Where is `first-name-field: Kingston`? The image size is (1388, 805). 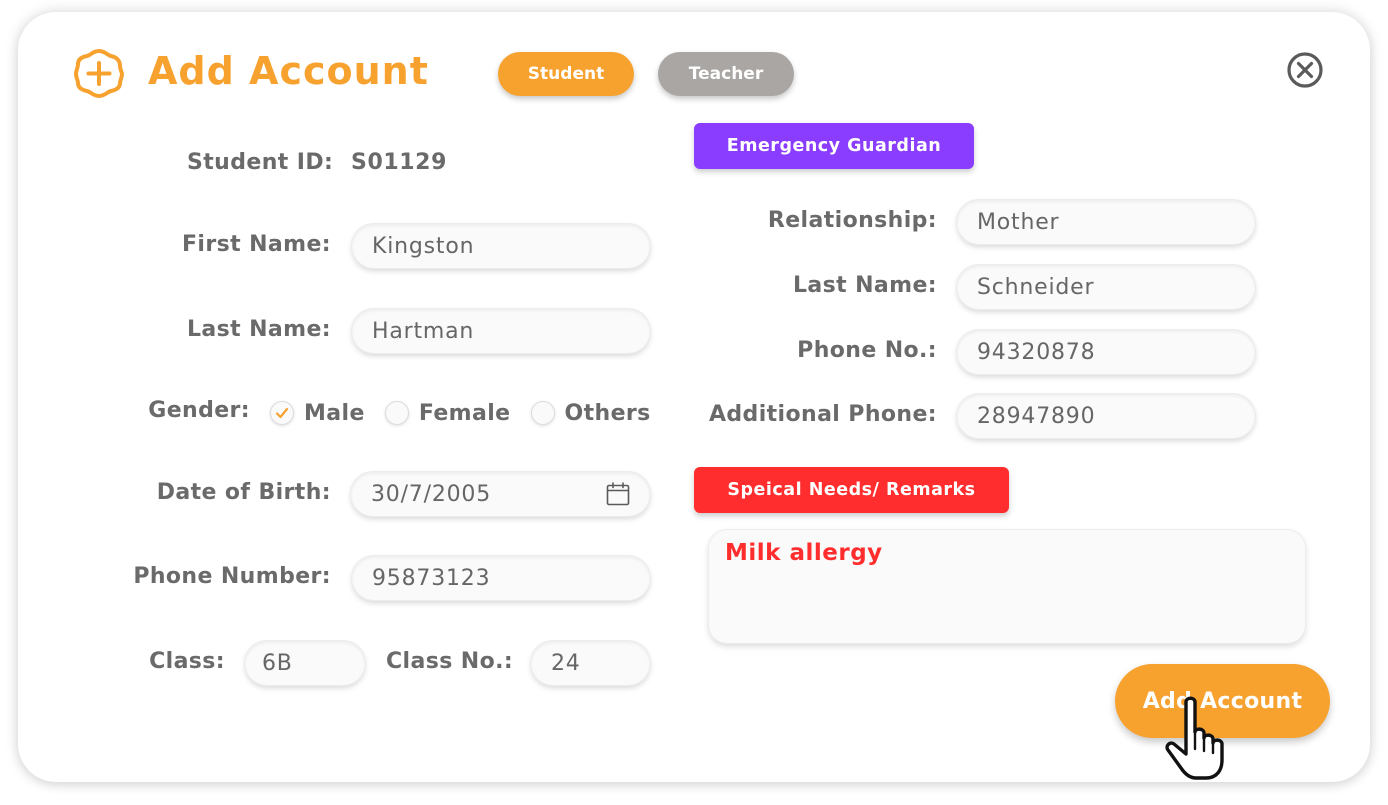
first-name-field: Kingston is located at coordinates (501, 246).